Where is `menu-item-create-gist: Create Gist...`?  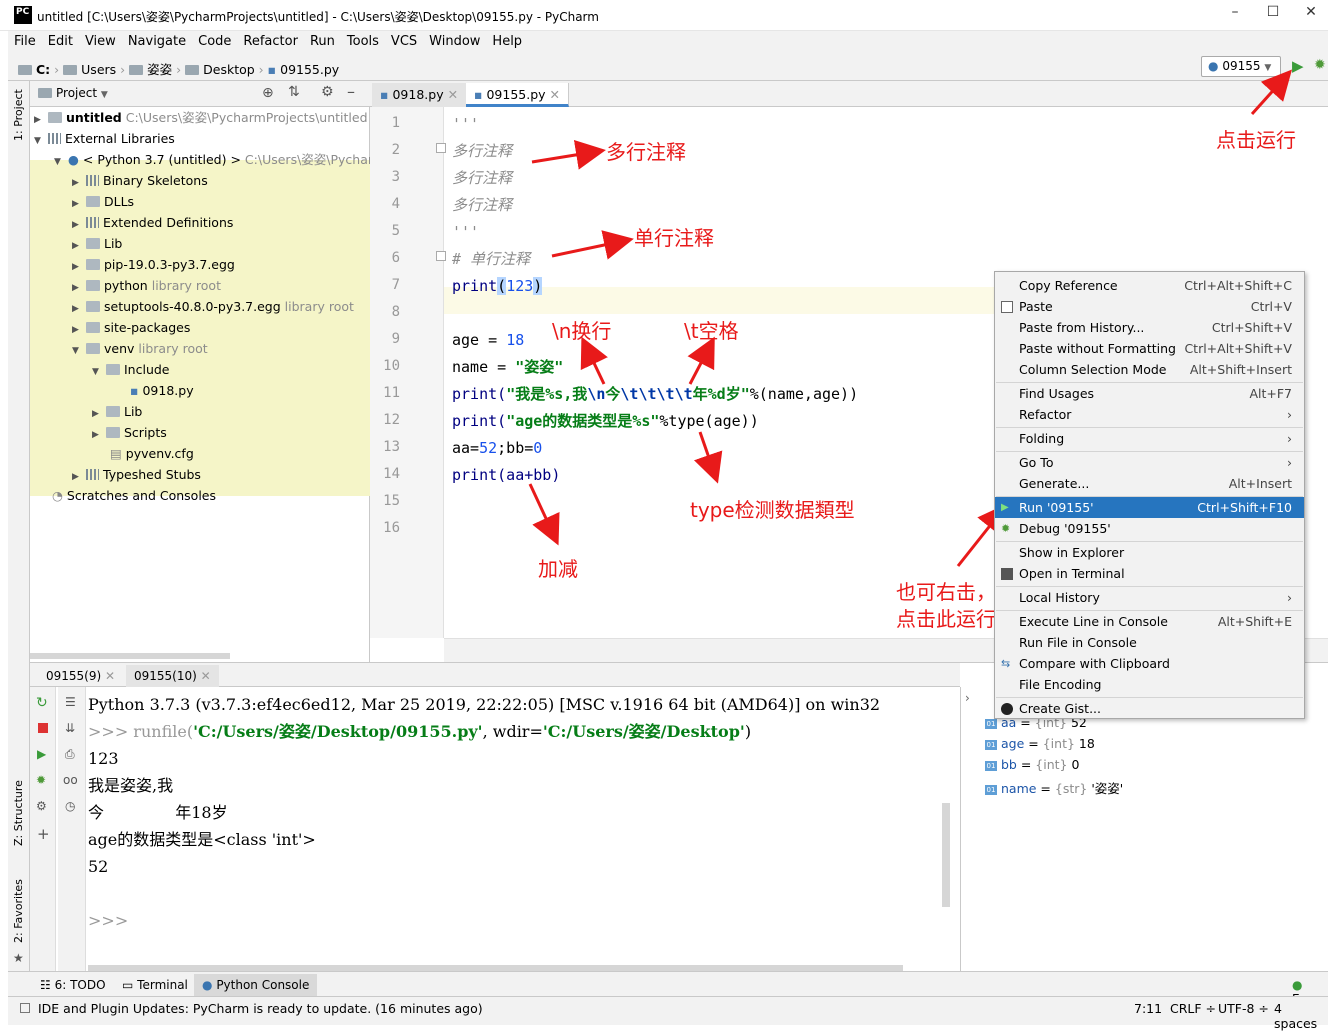 menu-item-create-gist: Create Gist... is located at coordinates (1149, 708).